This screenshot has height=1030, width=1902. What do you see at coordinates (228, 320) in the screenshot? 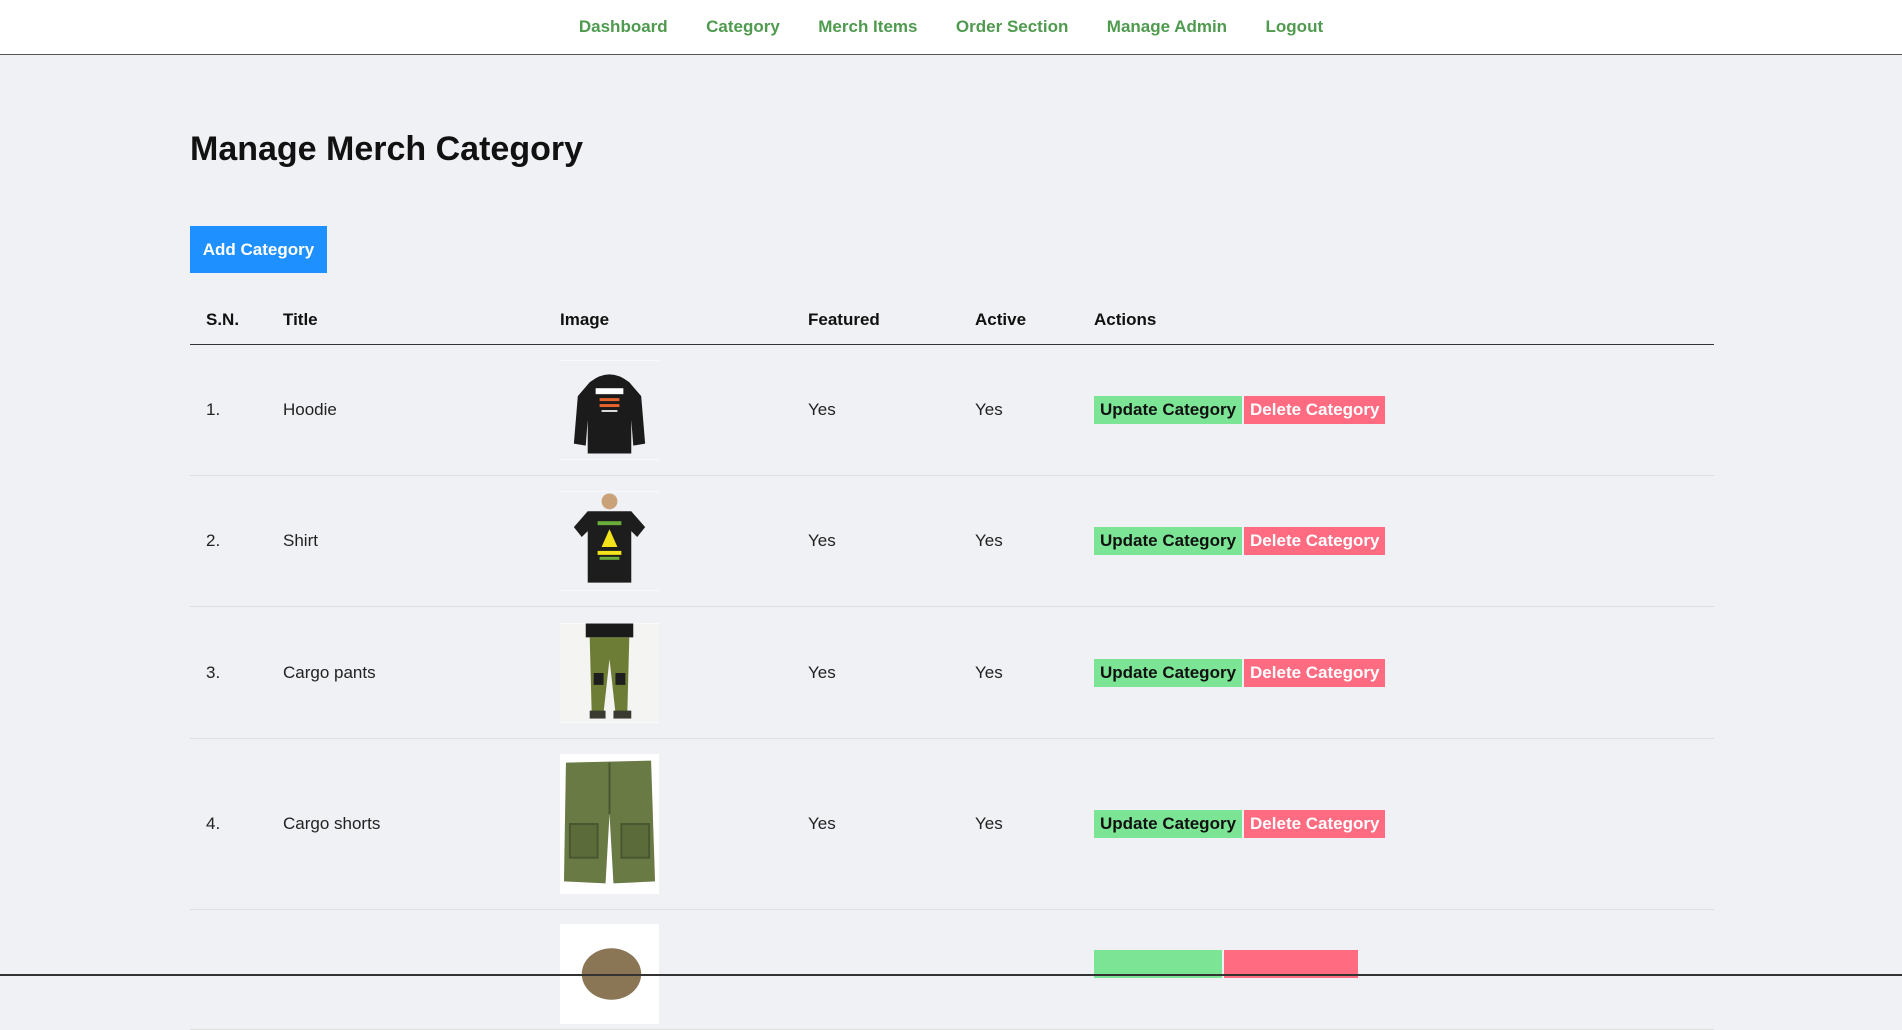
I see `header-sn: S.N.` at bounding box center [228, 320].